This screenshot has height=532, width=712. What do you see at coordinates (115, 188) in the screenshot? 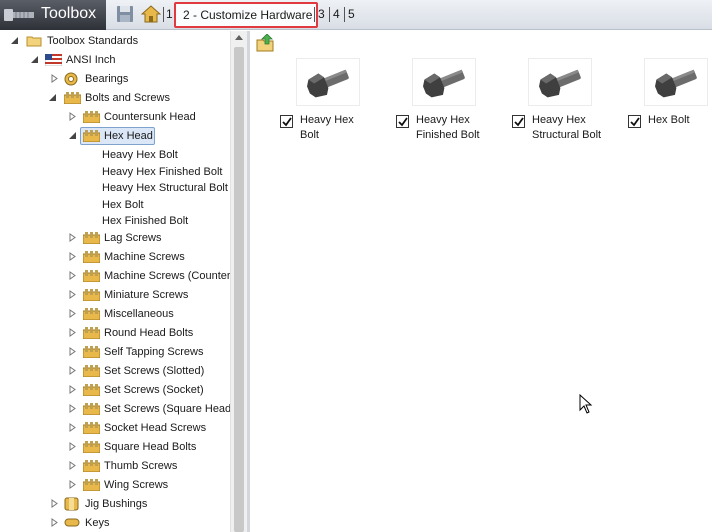
I see `tree-leaf-heavy-hex-structural-bolt: Heavy Hex Structural Bolt` at bounding box center [115, 188].